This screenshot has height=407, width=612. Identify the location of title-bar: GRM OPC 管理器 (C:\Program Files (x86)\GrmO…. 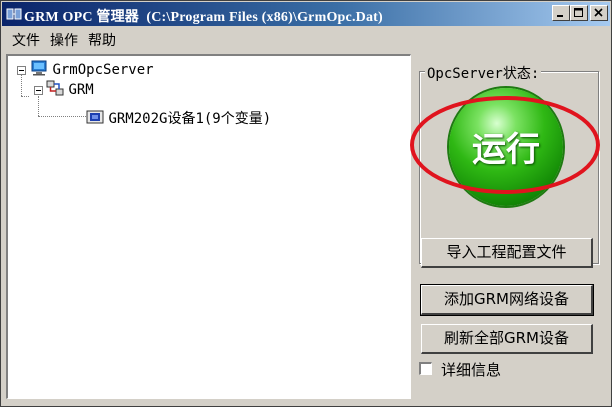
(306, 14).